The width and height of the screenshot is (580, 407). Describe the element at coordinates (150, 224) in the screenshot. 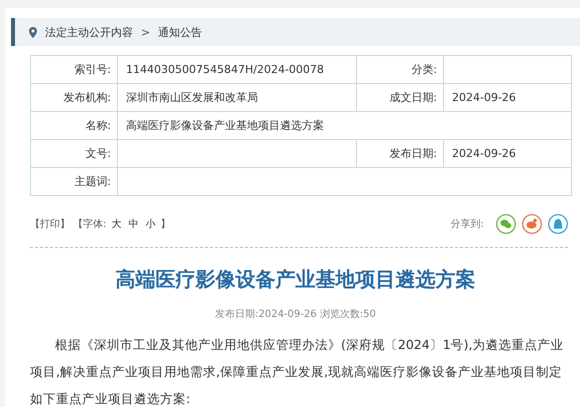

I see `font-size-link: 小` at that location.